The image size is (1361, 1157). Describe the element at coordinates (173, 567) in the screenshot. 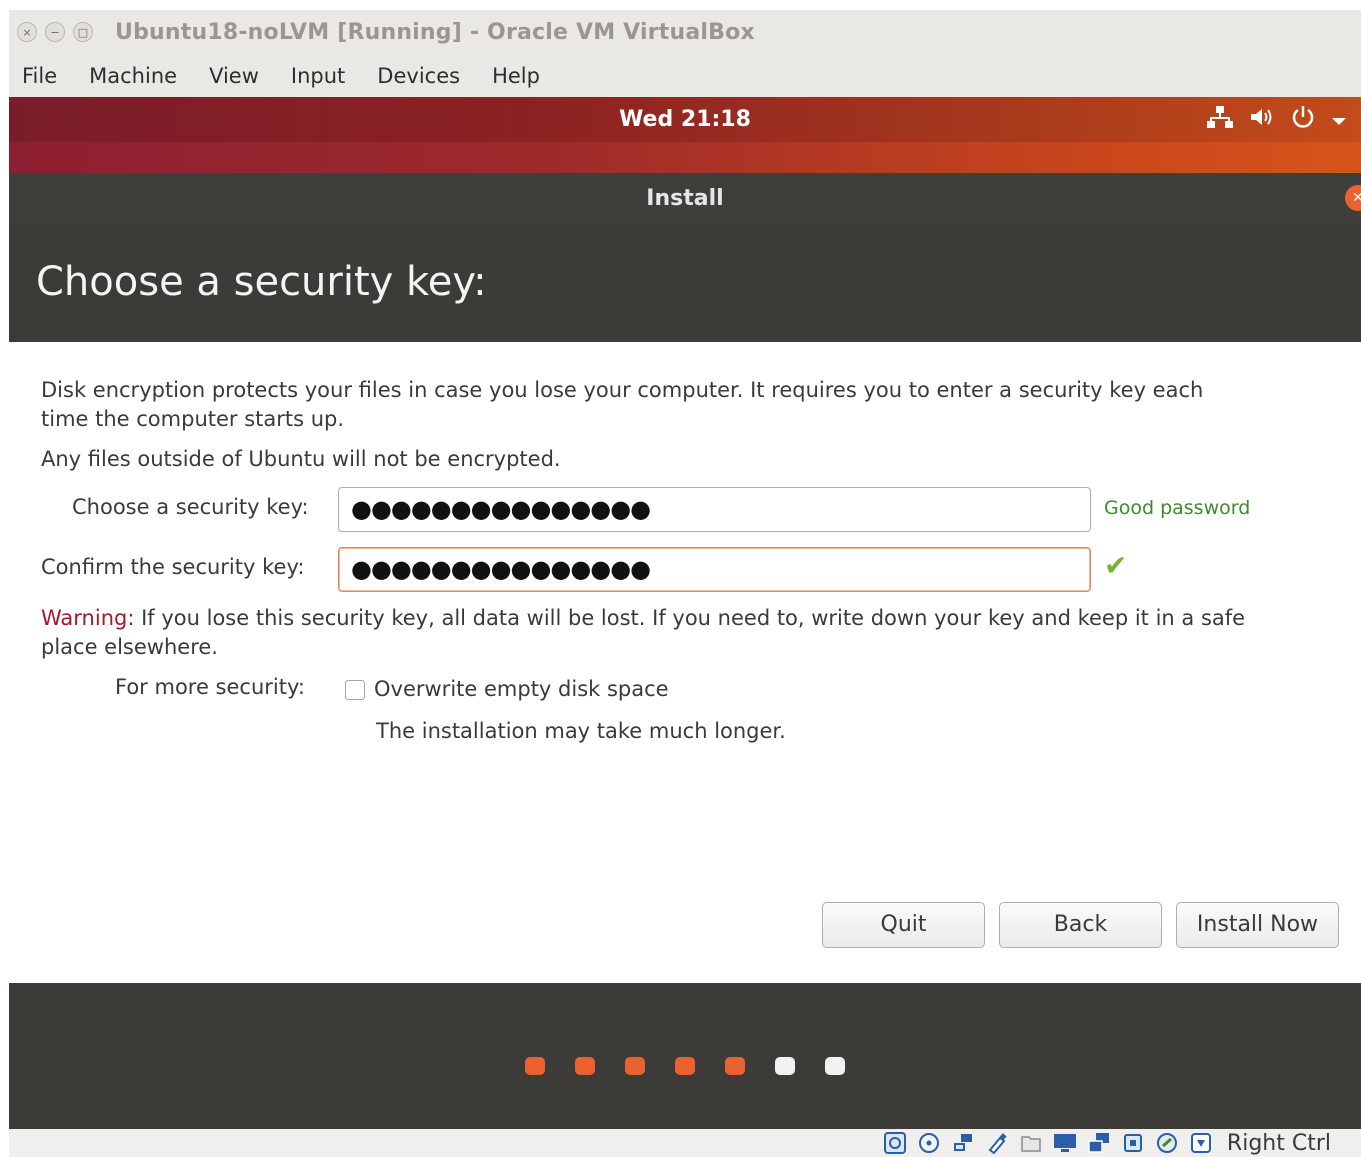

I see `confirm-key-label: Confirm the security key:` at that location.